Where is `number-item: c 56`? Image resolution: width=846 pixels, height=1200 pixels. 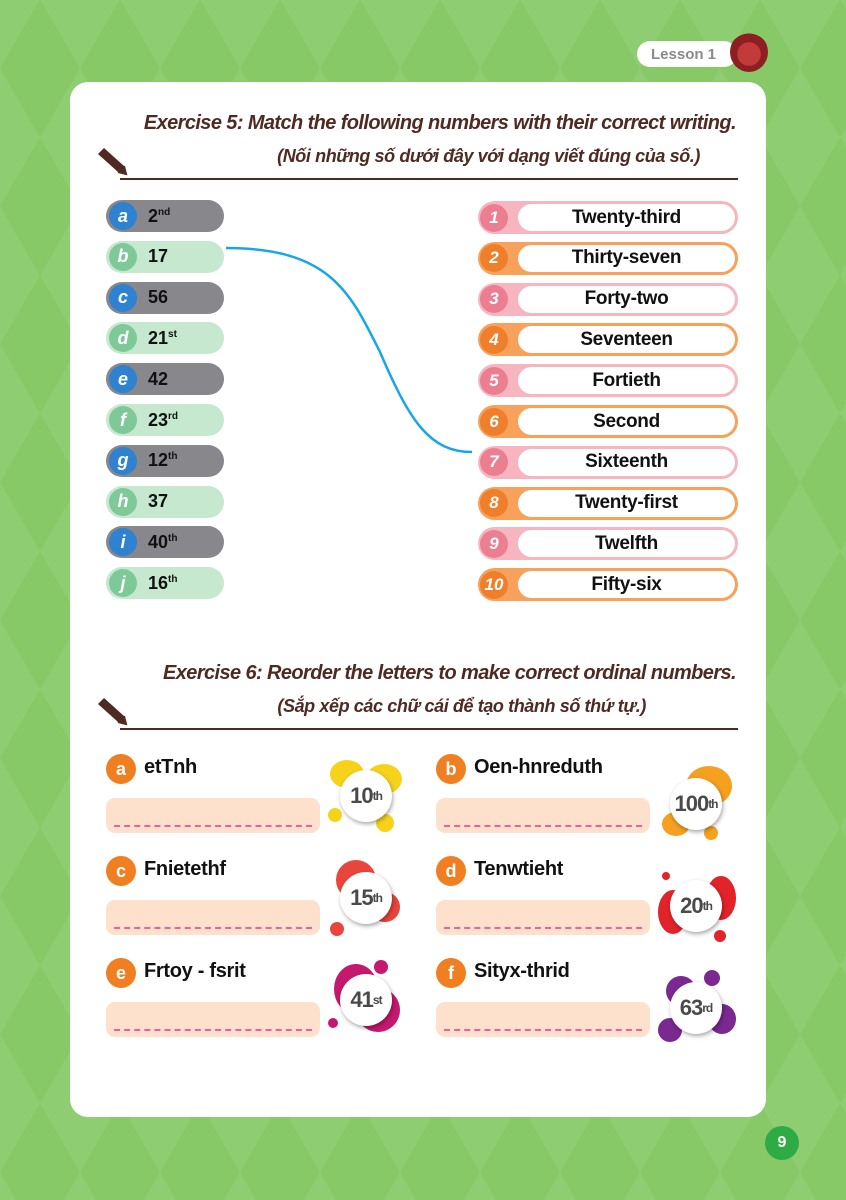 number-item: c 56 is located at coordinates (165, 297).